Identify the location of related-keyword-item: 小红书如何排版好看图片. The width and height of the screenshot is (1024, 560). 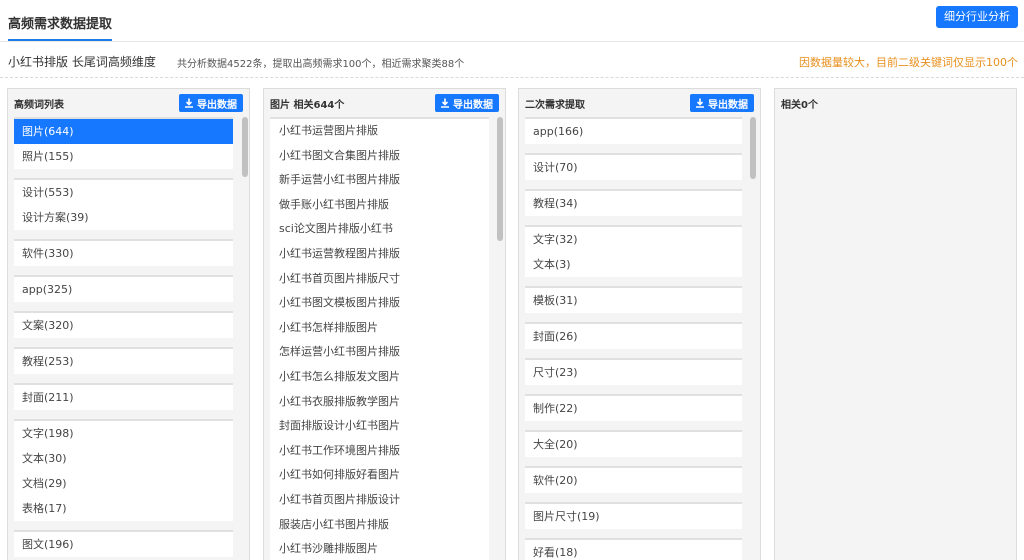
(379, 475).